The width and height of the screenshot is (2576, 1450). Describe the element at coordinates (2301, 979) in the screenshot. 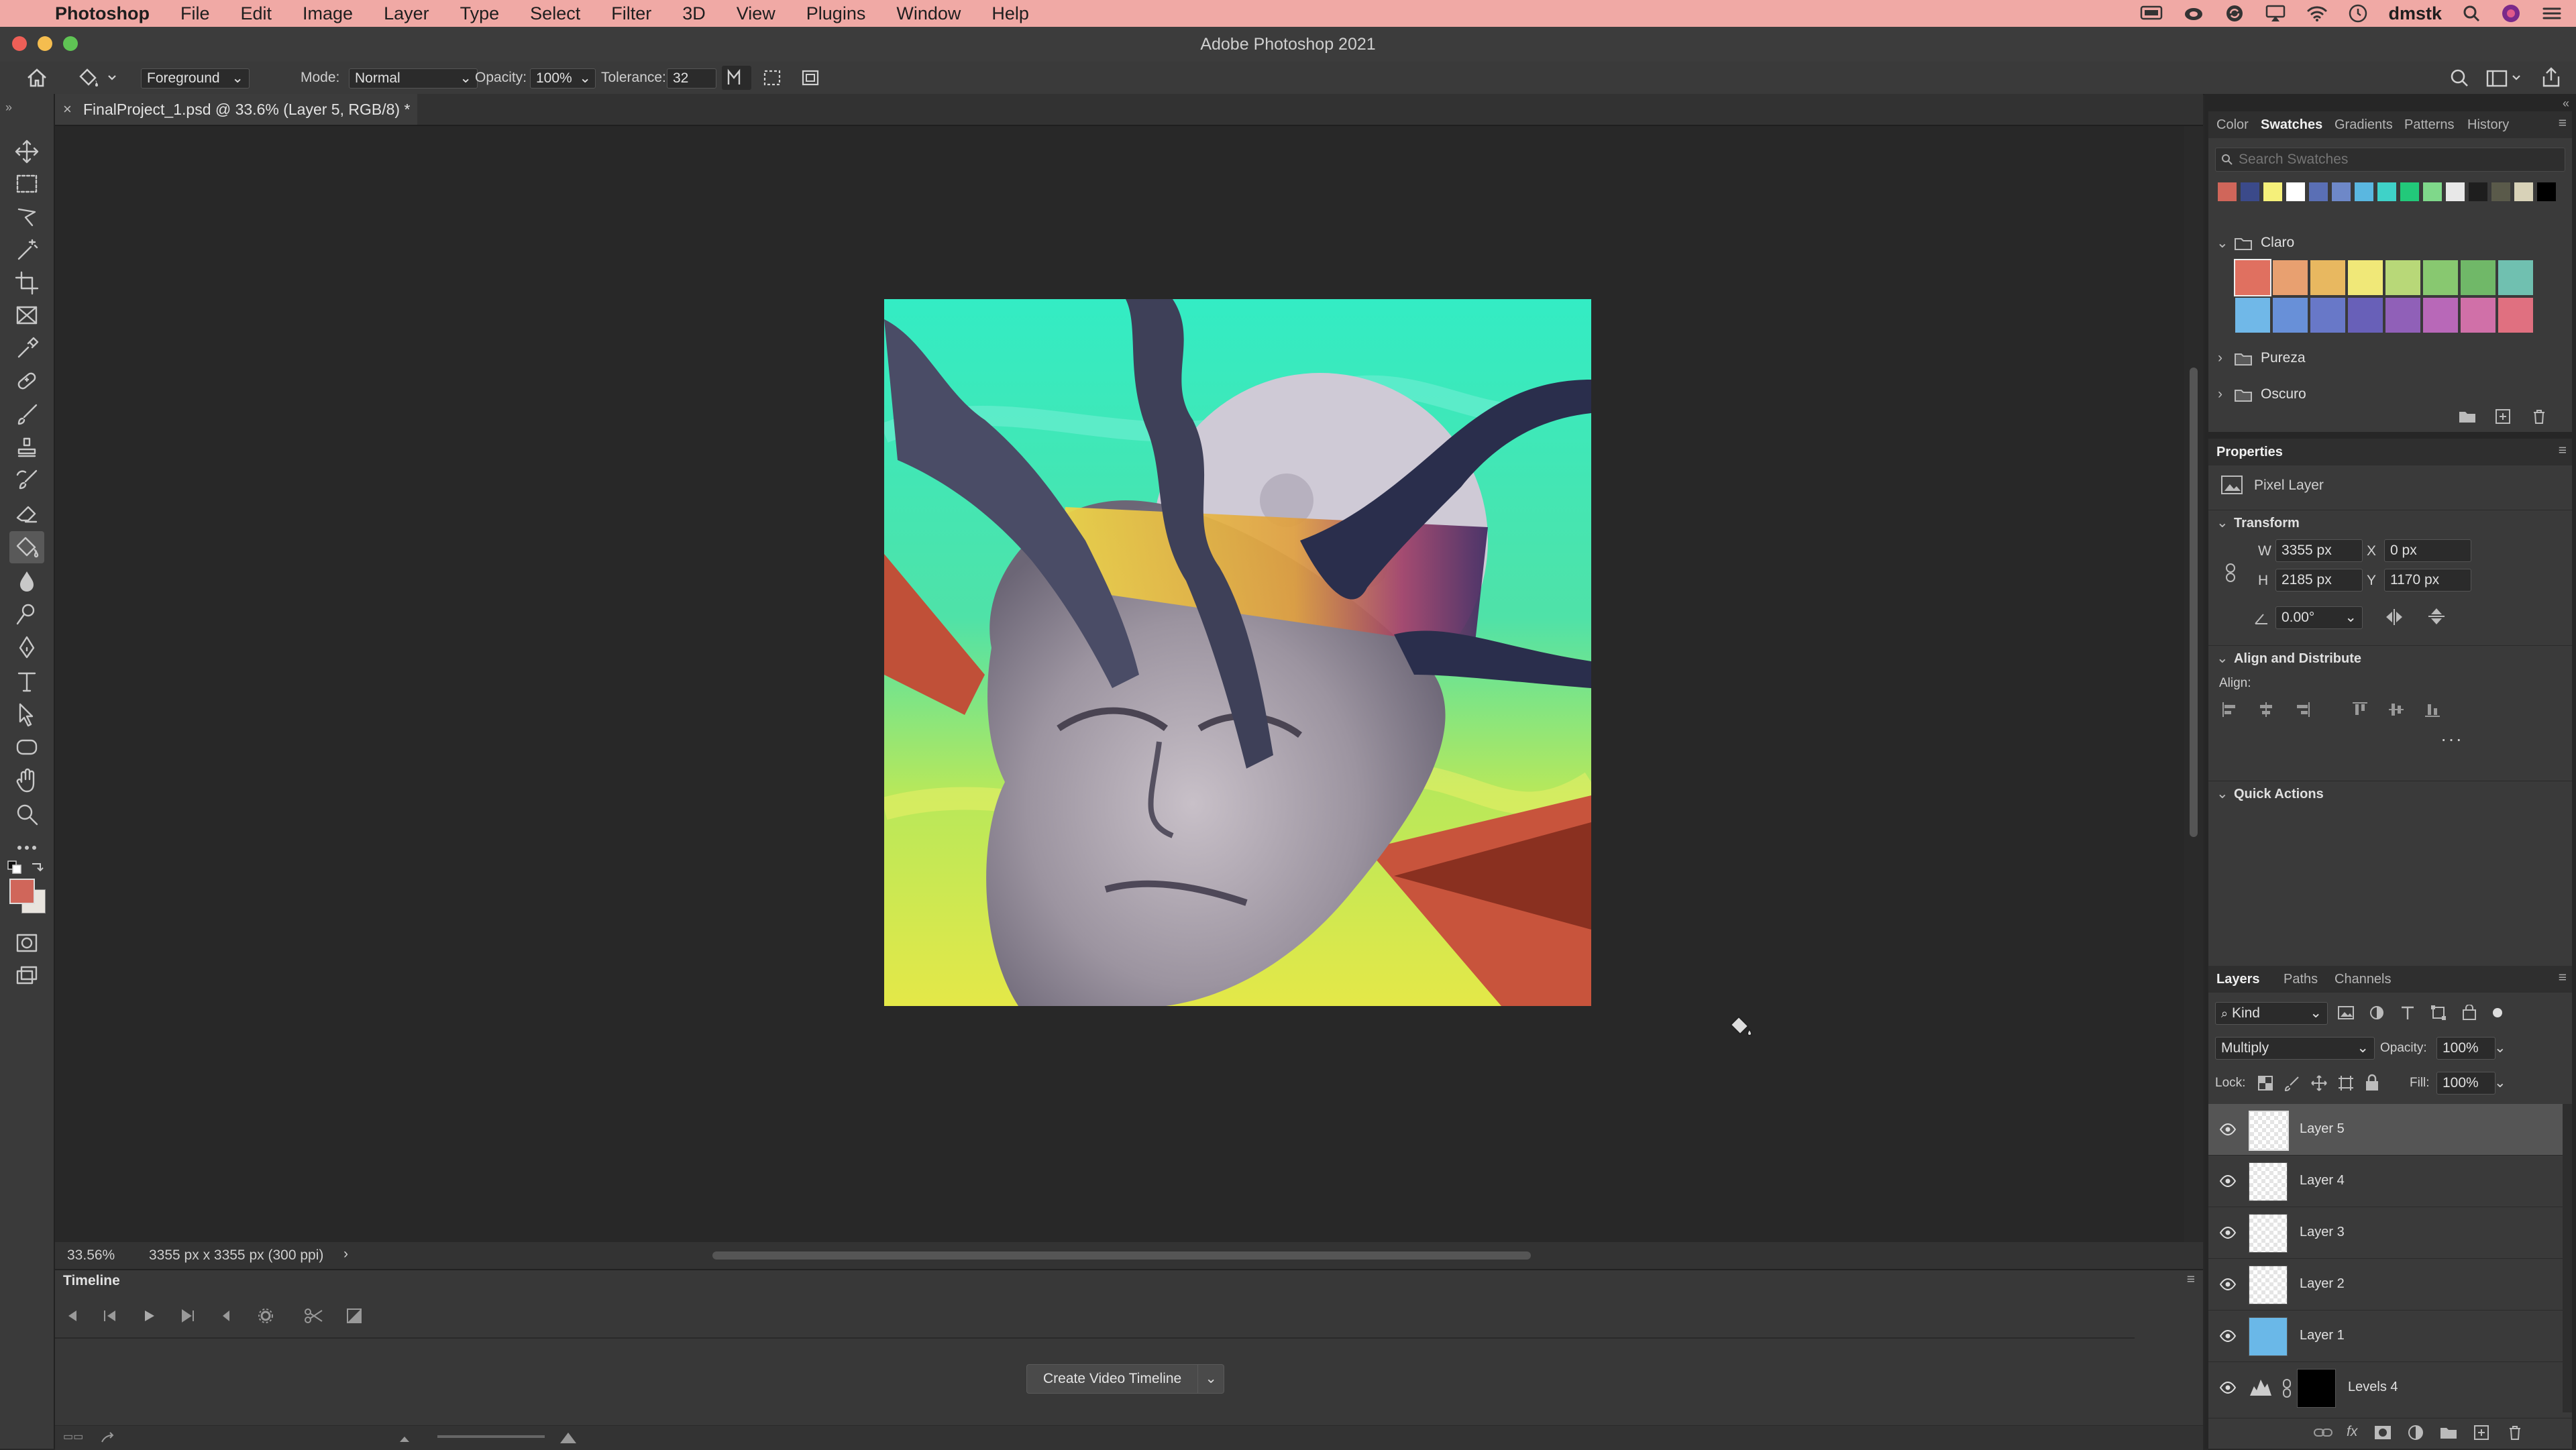

I see `tab-paths: Paths` at that location.